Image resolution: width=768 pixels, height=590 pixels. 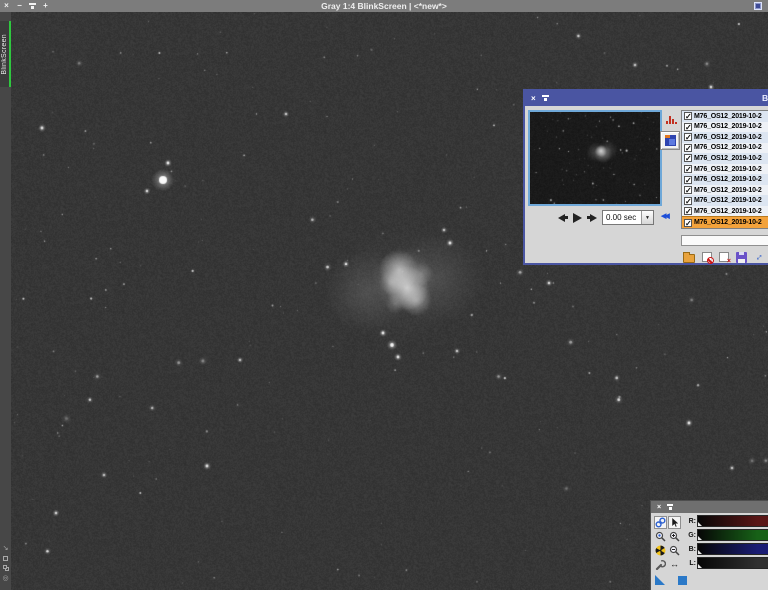 What do you see at coordinates (671, 119) in the screenshot?
I see `histogram-button` at bounding box center [671, 119].